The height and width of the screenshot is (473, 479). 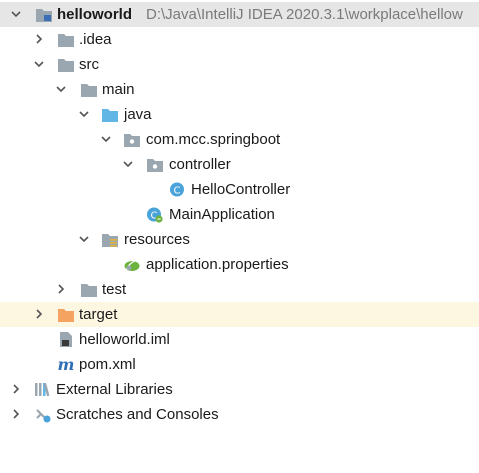 I want to click on tree-label-scratches: Scratches and Consoles, so click(x=137, y=414).